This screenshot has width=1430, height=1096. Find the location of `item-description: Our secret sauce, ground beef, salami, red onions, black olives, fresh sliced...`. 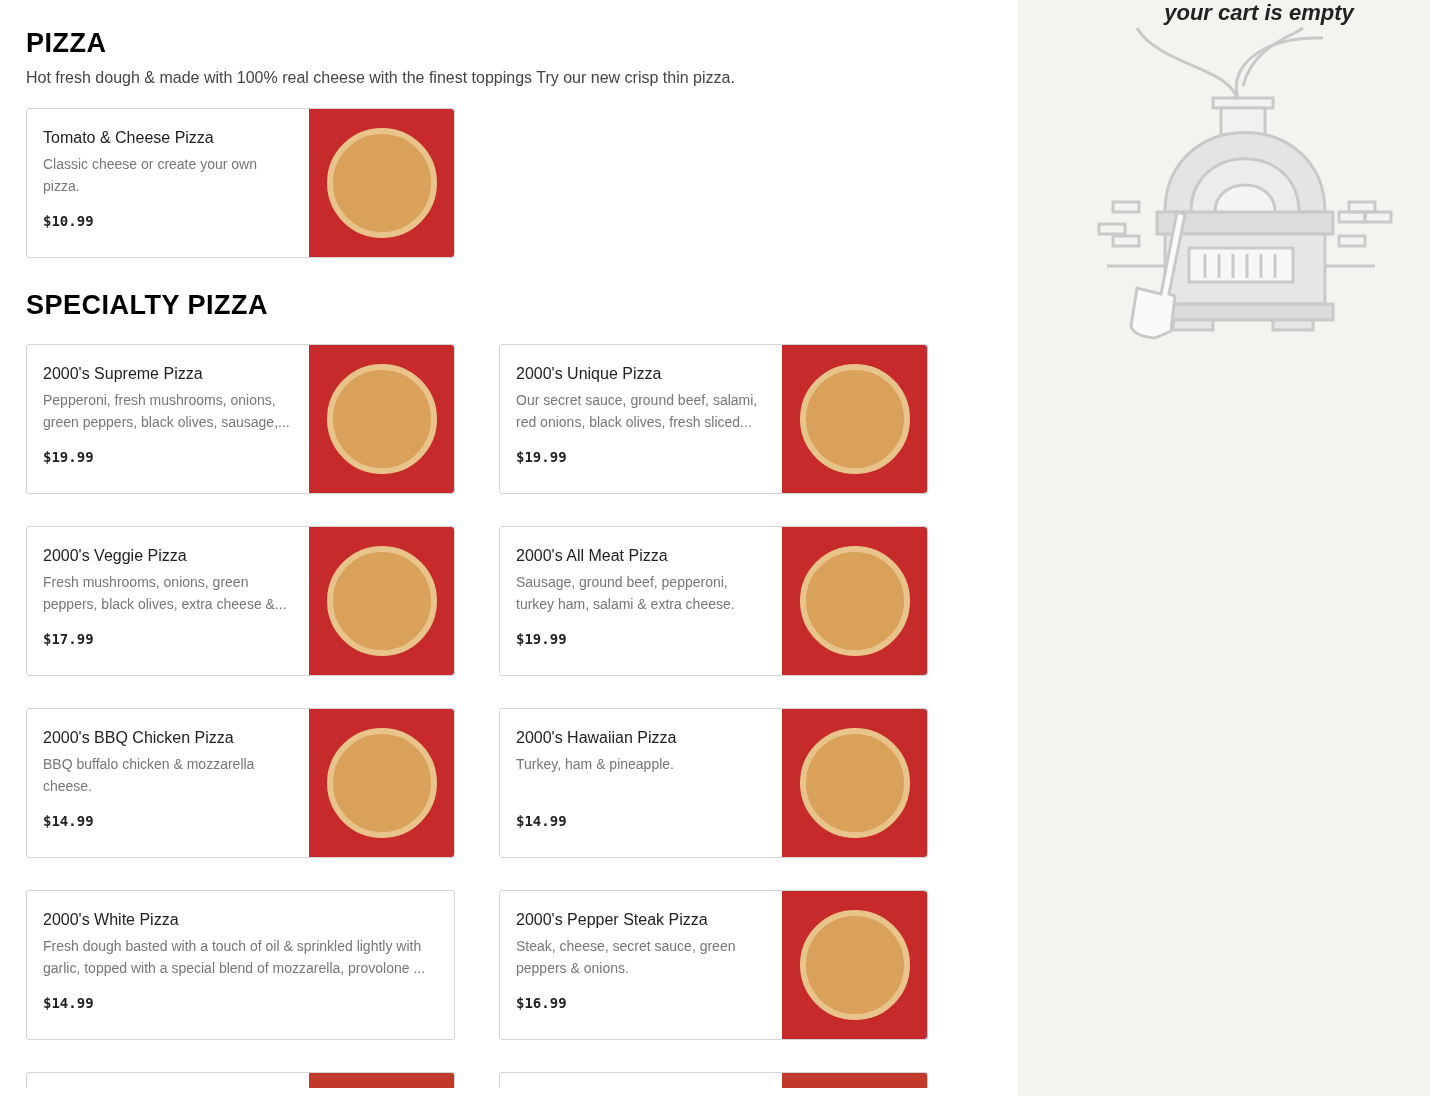

item-description: Our secret sauce, ground beef, salami, red onions, black olives, fresh sliced... is located at coordinates (637, 411).